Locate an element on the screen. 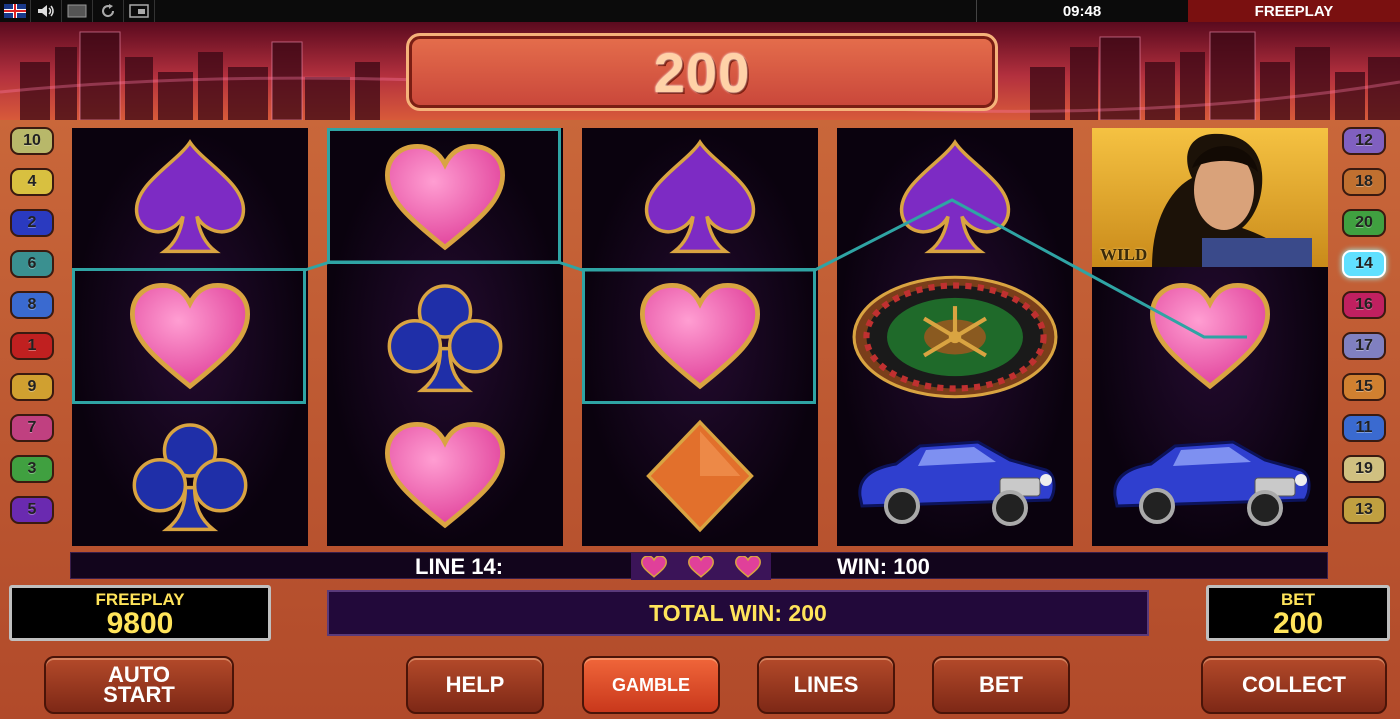 The height and width of the screenshot is (719, 1400). line-win-info-bar: LINE 14: WIN: 100 is located at coordinates (699, 566).